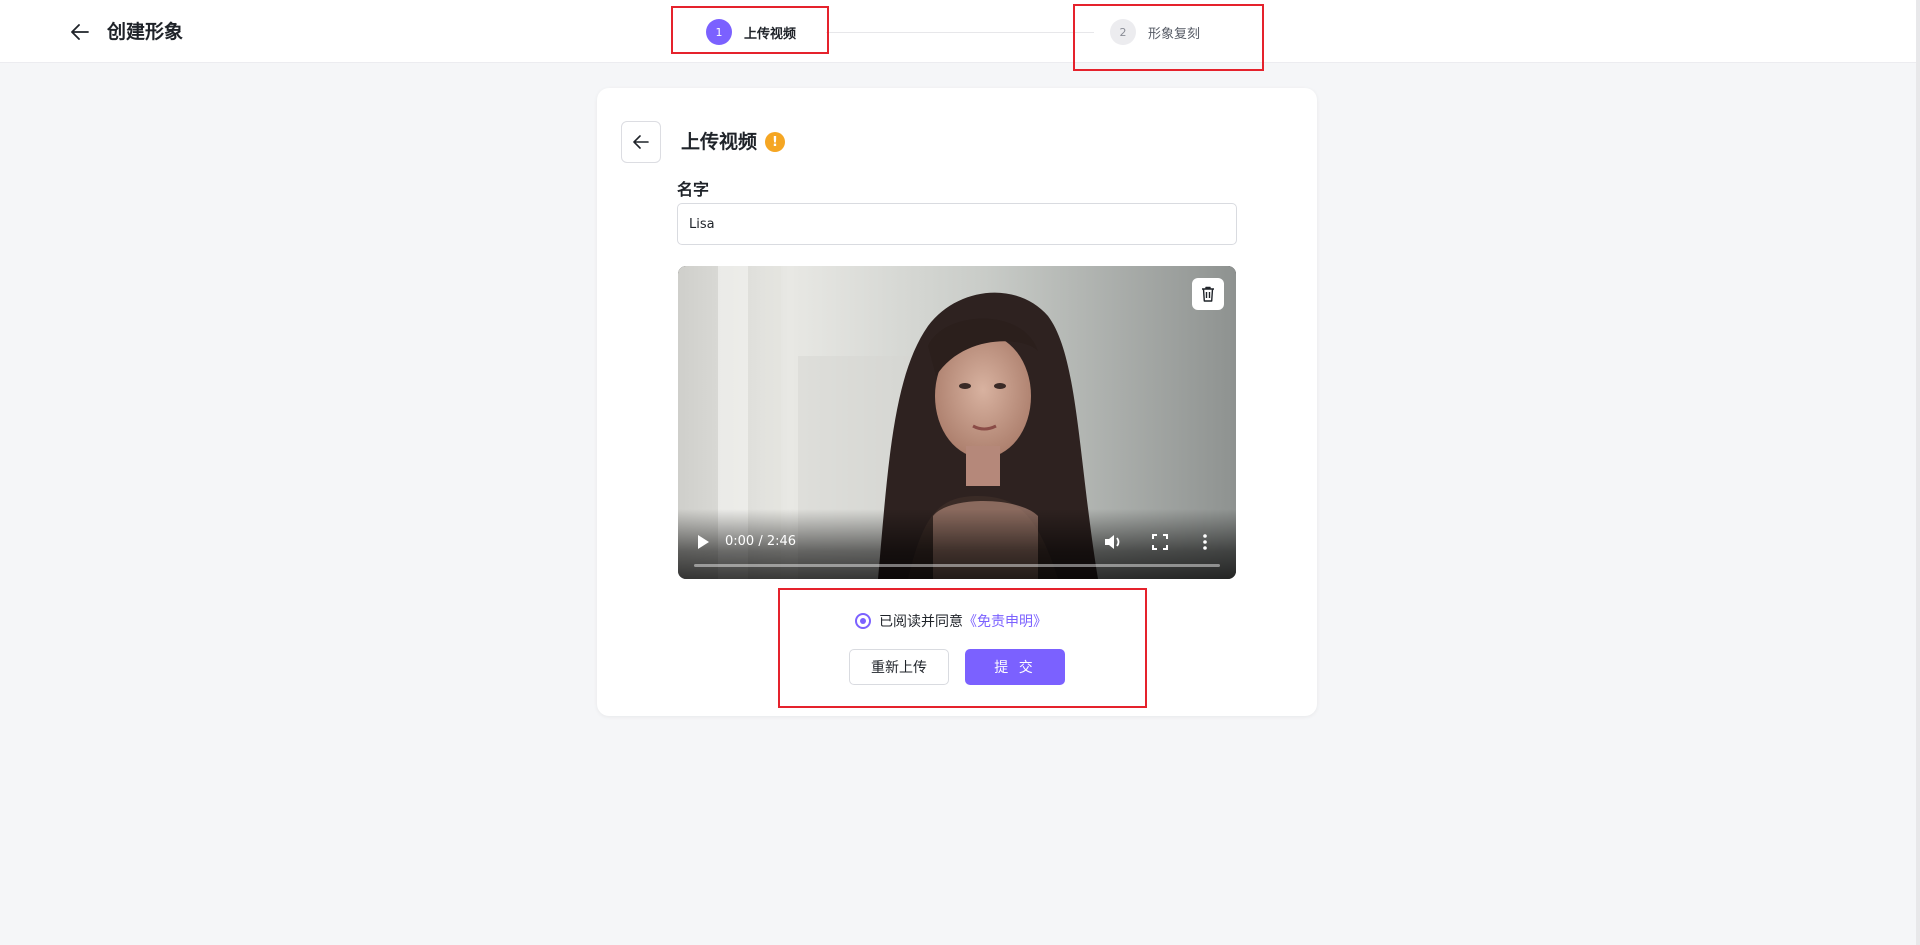 This screenshot has height=945, width=1920. I want to click on agreement-checkbox: 已阅读并同意 《免责申明》, so click(951, 621).